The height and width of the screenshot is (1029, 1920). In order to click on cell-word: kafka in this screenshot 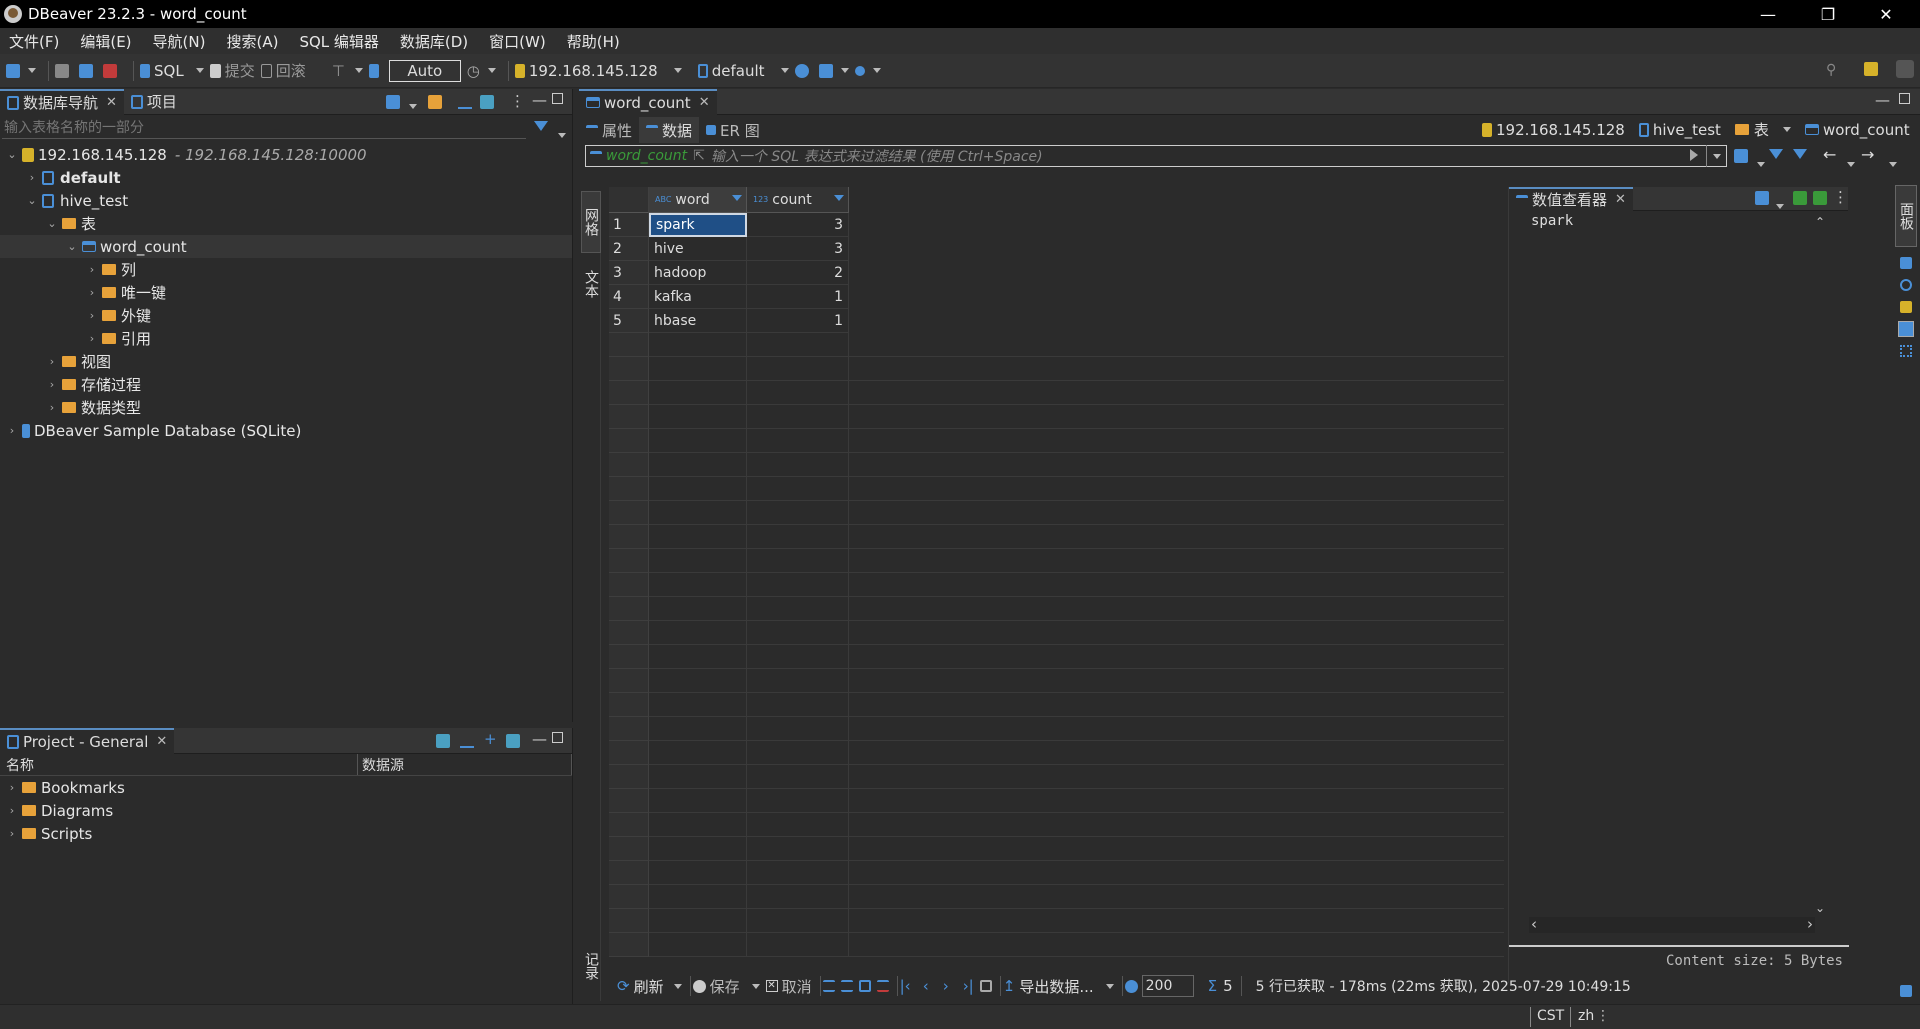, I will do `click(698, 297)`.